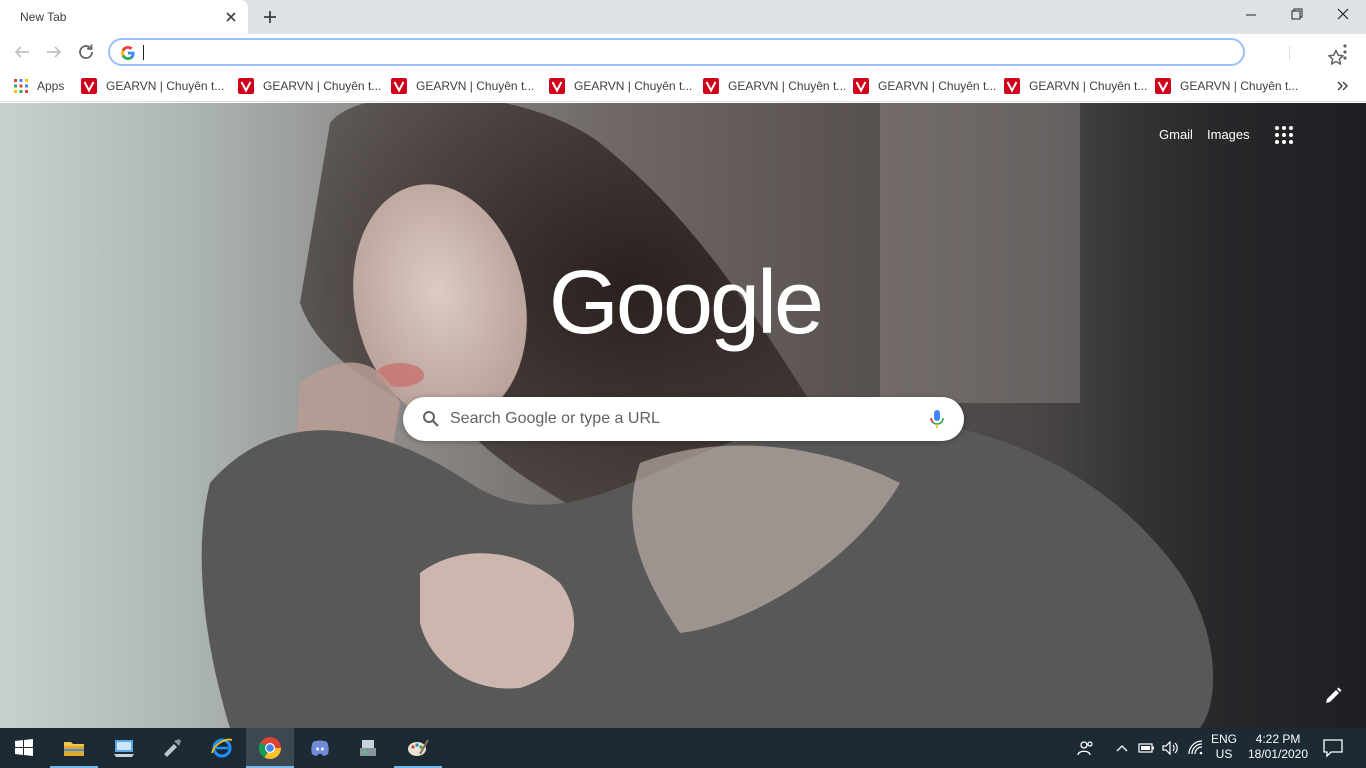  What do you see at coordinates (680, 419) in the screenshot?
I see `search-input` at bounding box center [680, 419].